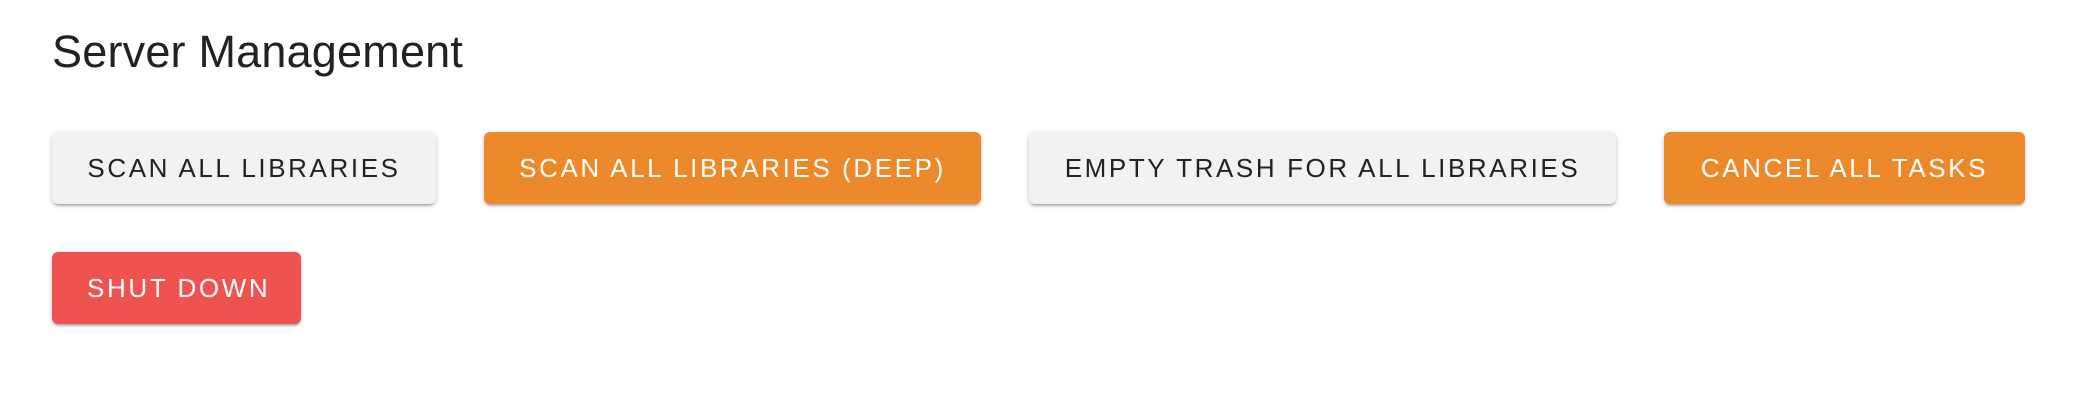 The height and width of the screenshot is (414, 2084). Describe the element at coordinates (732, 168) in the screenshot. I see `scan-all-libraries-deep-button: SCAN ALL LIBRARIES (DEEP)` at that location.